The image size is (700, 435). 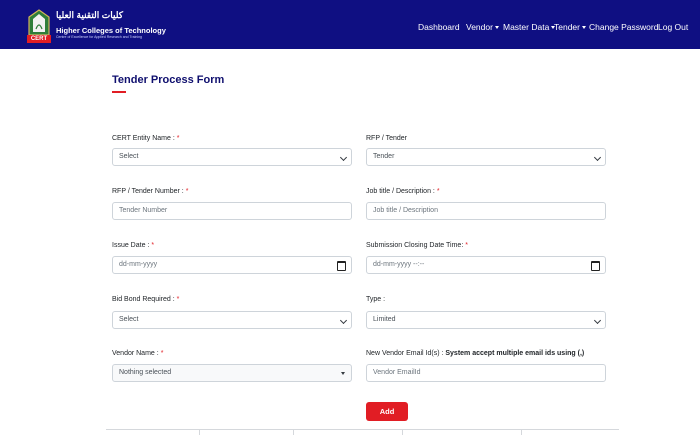 I want to click on title-underline, so click(x=119, y=92).